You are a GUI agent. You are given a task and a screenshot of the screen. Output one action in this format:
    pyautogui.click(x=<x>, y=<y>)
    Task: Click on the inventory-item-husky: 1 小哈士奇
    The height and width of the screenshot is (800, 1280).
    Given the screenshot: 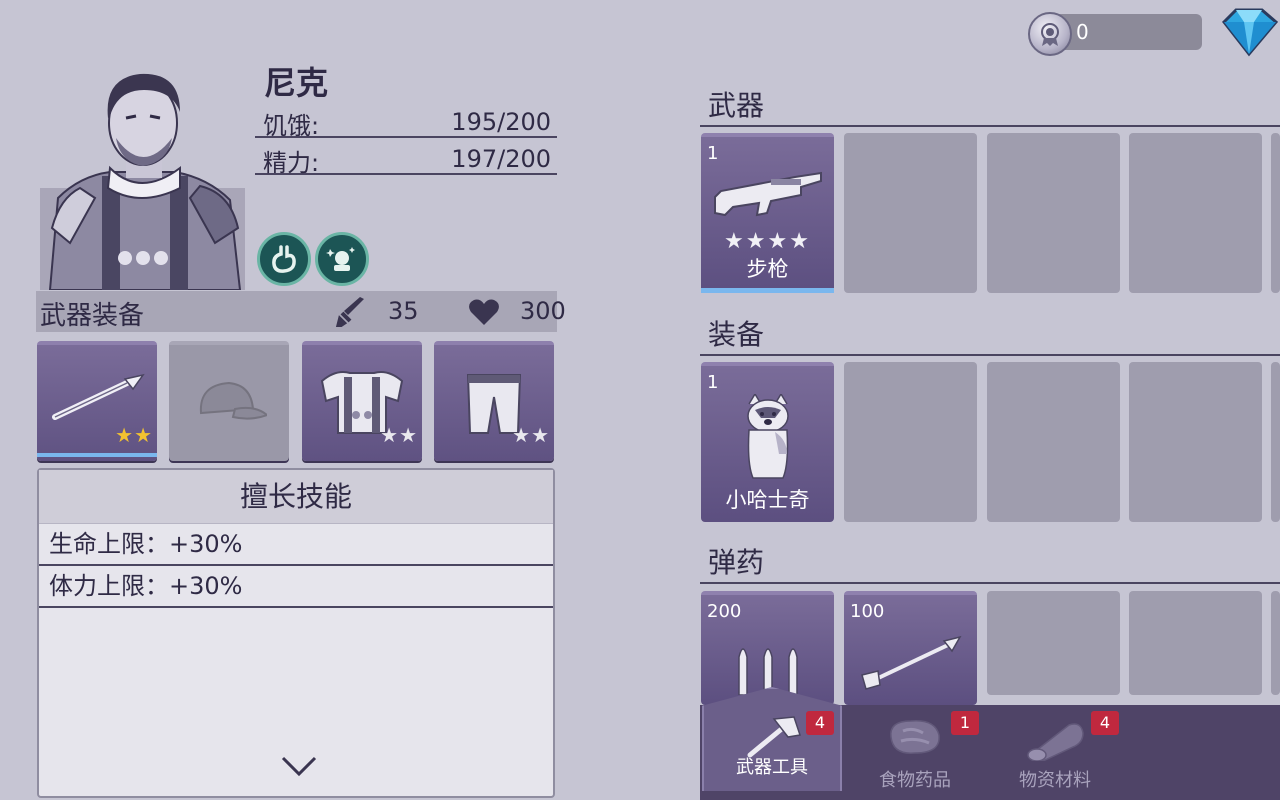 What is the action you would take?
    pyautogui.click(x=767, y=442)
    